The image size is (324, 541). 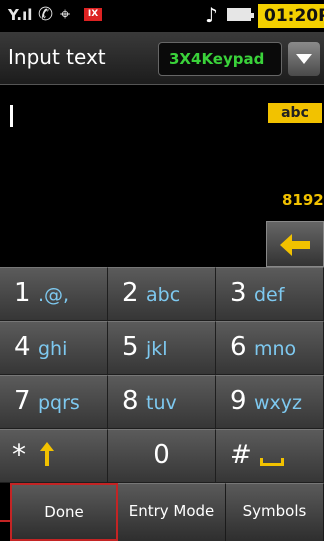 What do you see at coordinates (130, 347) in the screenshot?
I see `key-digit: 5` at bounding box center [130, 347].